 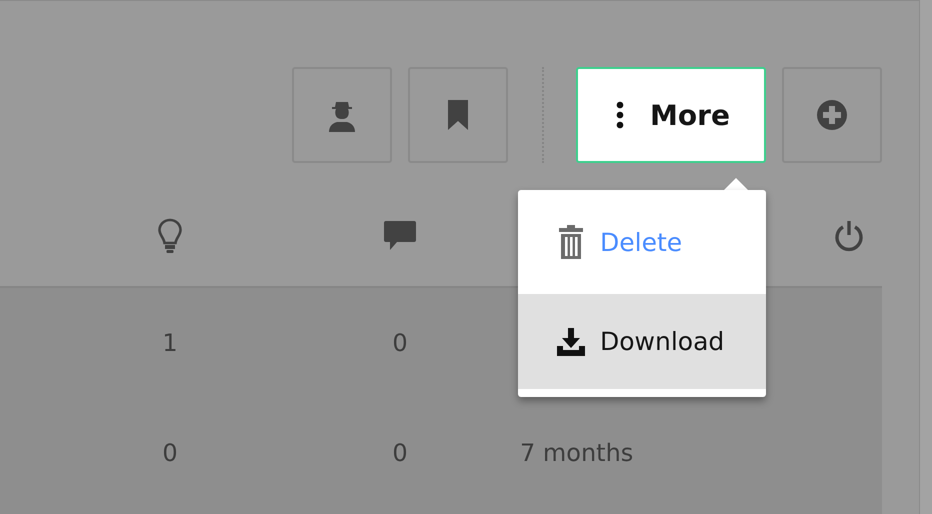 What do you see at coordinates (620, 115) in the screenshot?
I see `kebab-icon` at bounding box center [620, 115].